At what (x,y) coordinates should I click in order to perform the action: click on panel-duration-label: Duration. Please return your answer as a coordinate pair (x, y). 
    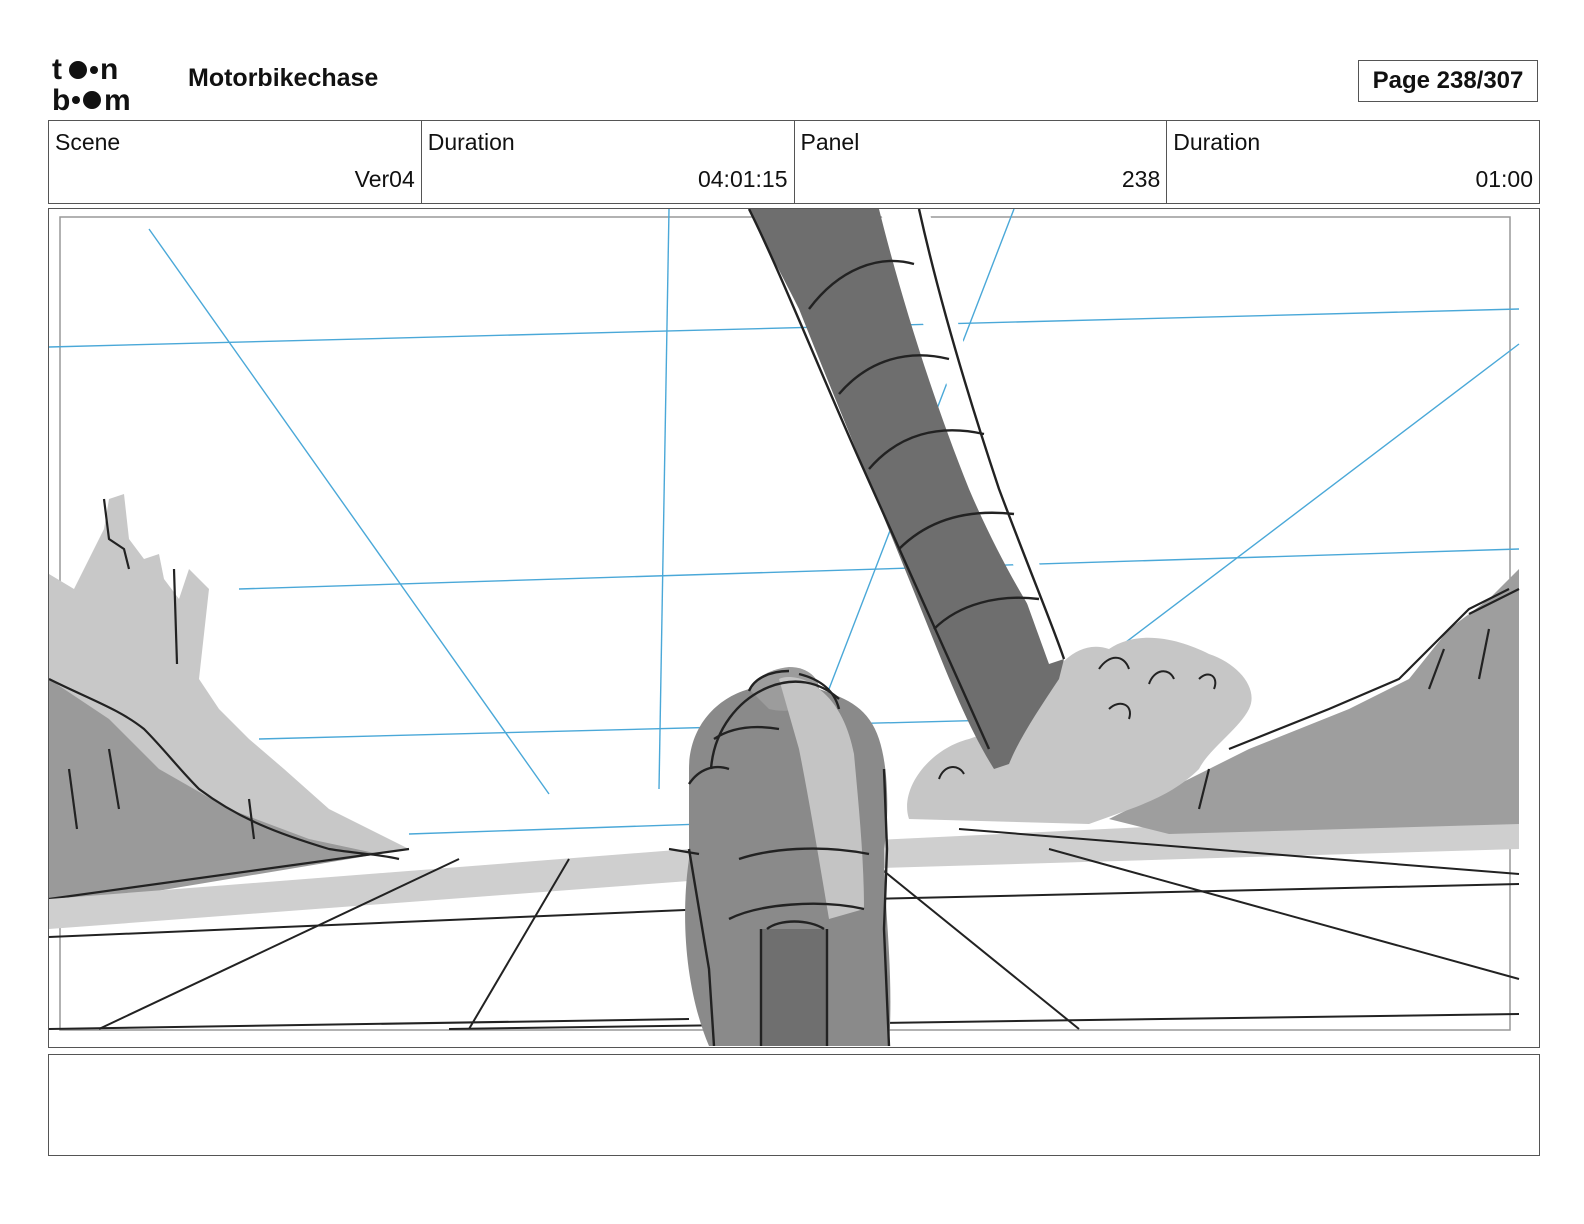
    Looking at the image, I should click on (1217, 142).